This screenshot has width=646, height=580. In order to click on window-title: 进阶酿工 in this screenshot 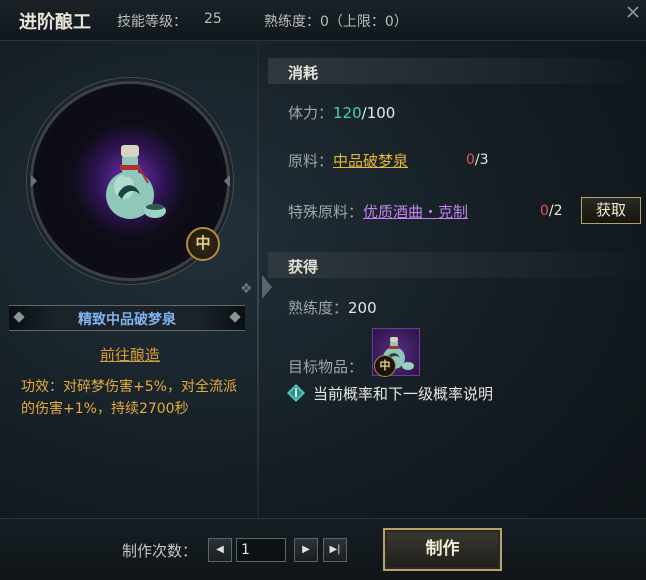, I will do `click(55, 22)`.